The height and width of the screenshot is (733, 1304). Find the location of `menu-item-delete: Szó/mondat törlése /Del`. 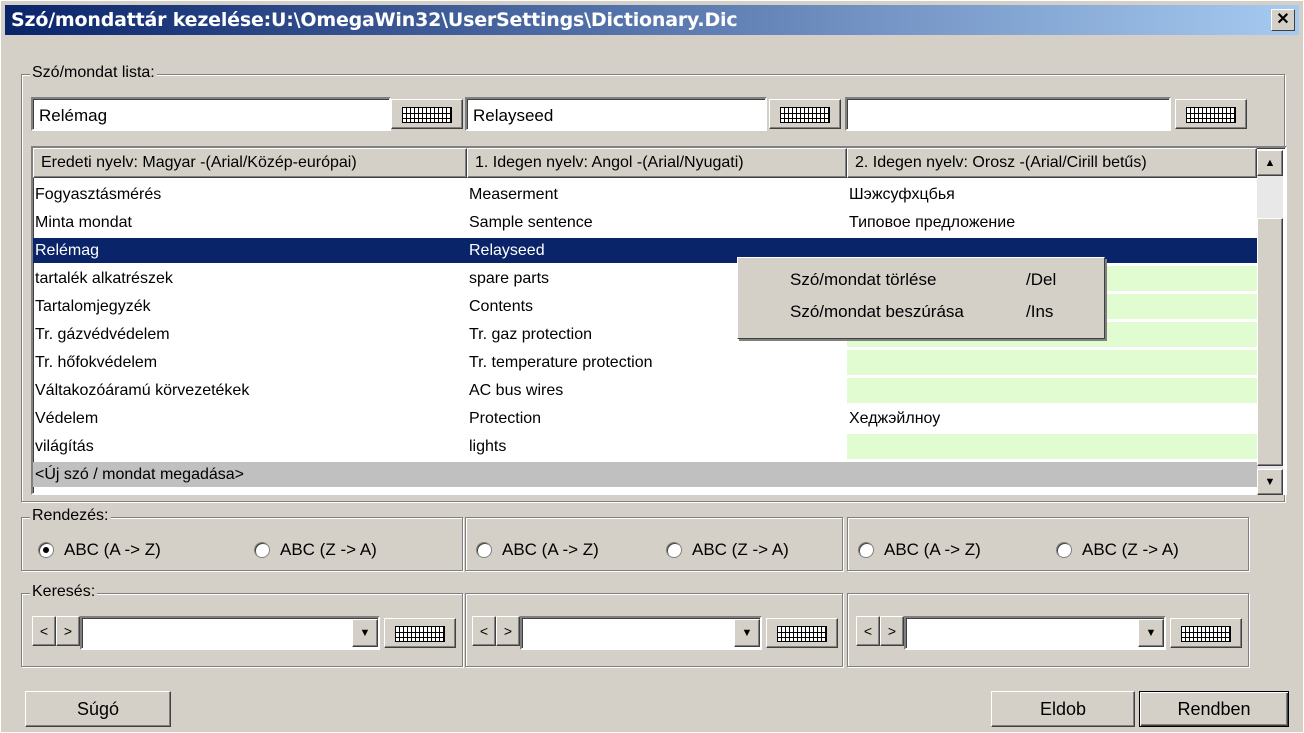

menu-item-delete: Szó/mondat törlése /Del is located at coordinates (923, 284).